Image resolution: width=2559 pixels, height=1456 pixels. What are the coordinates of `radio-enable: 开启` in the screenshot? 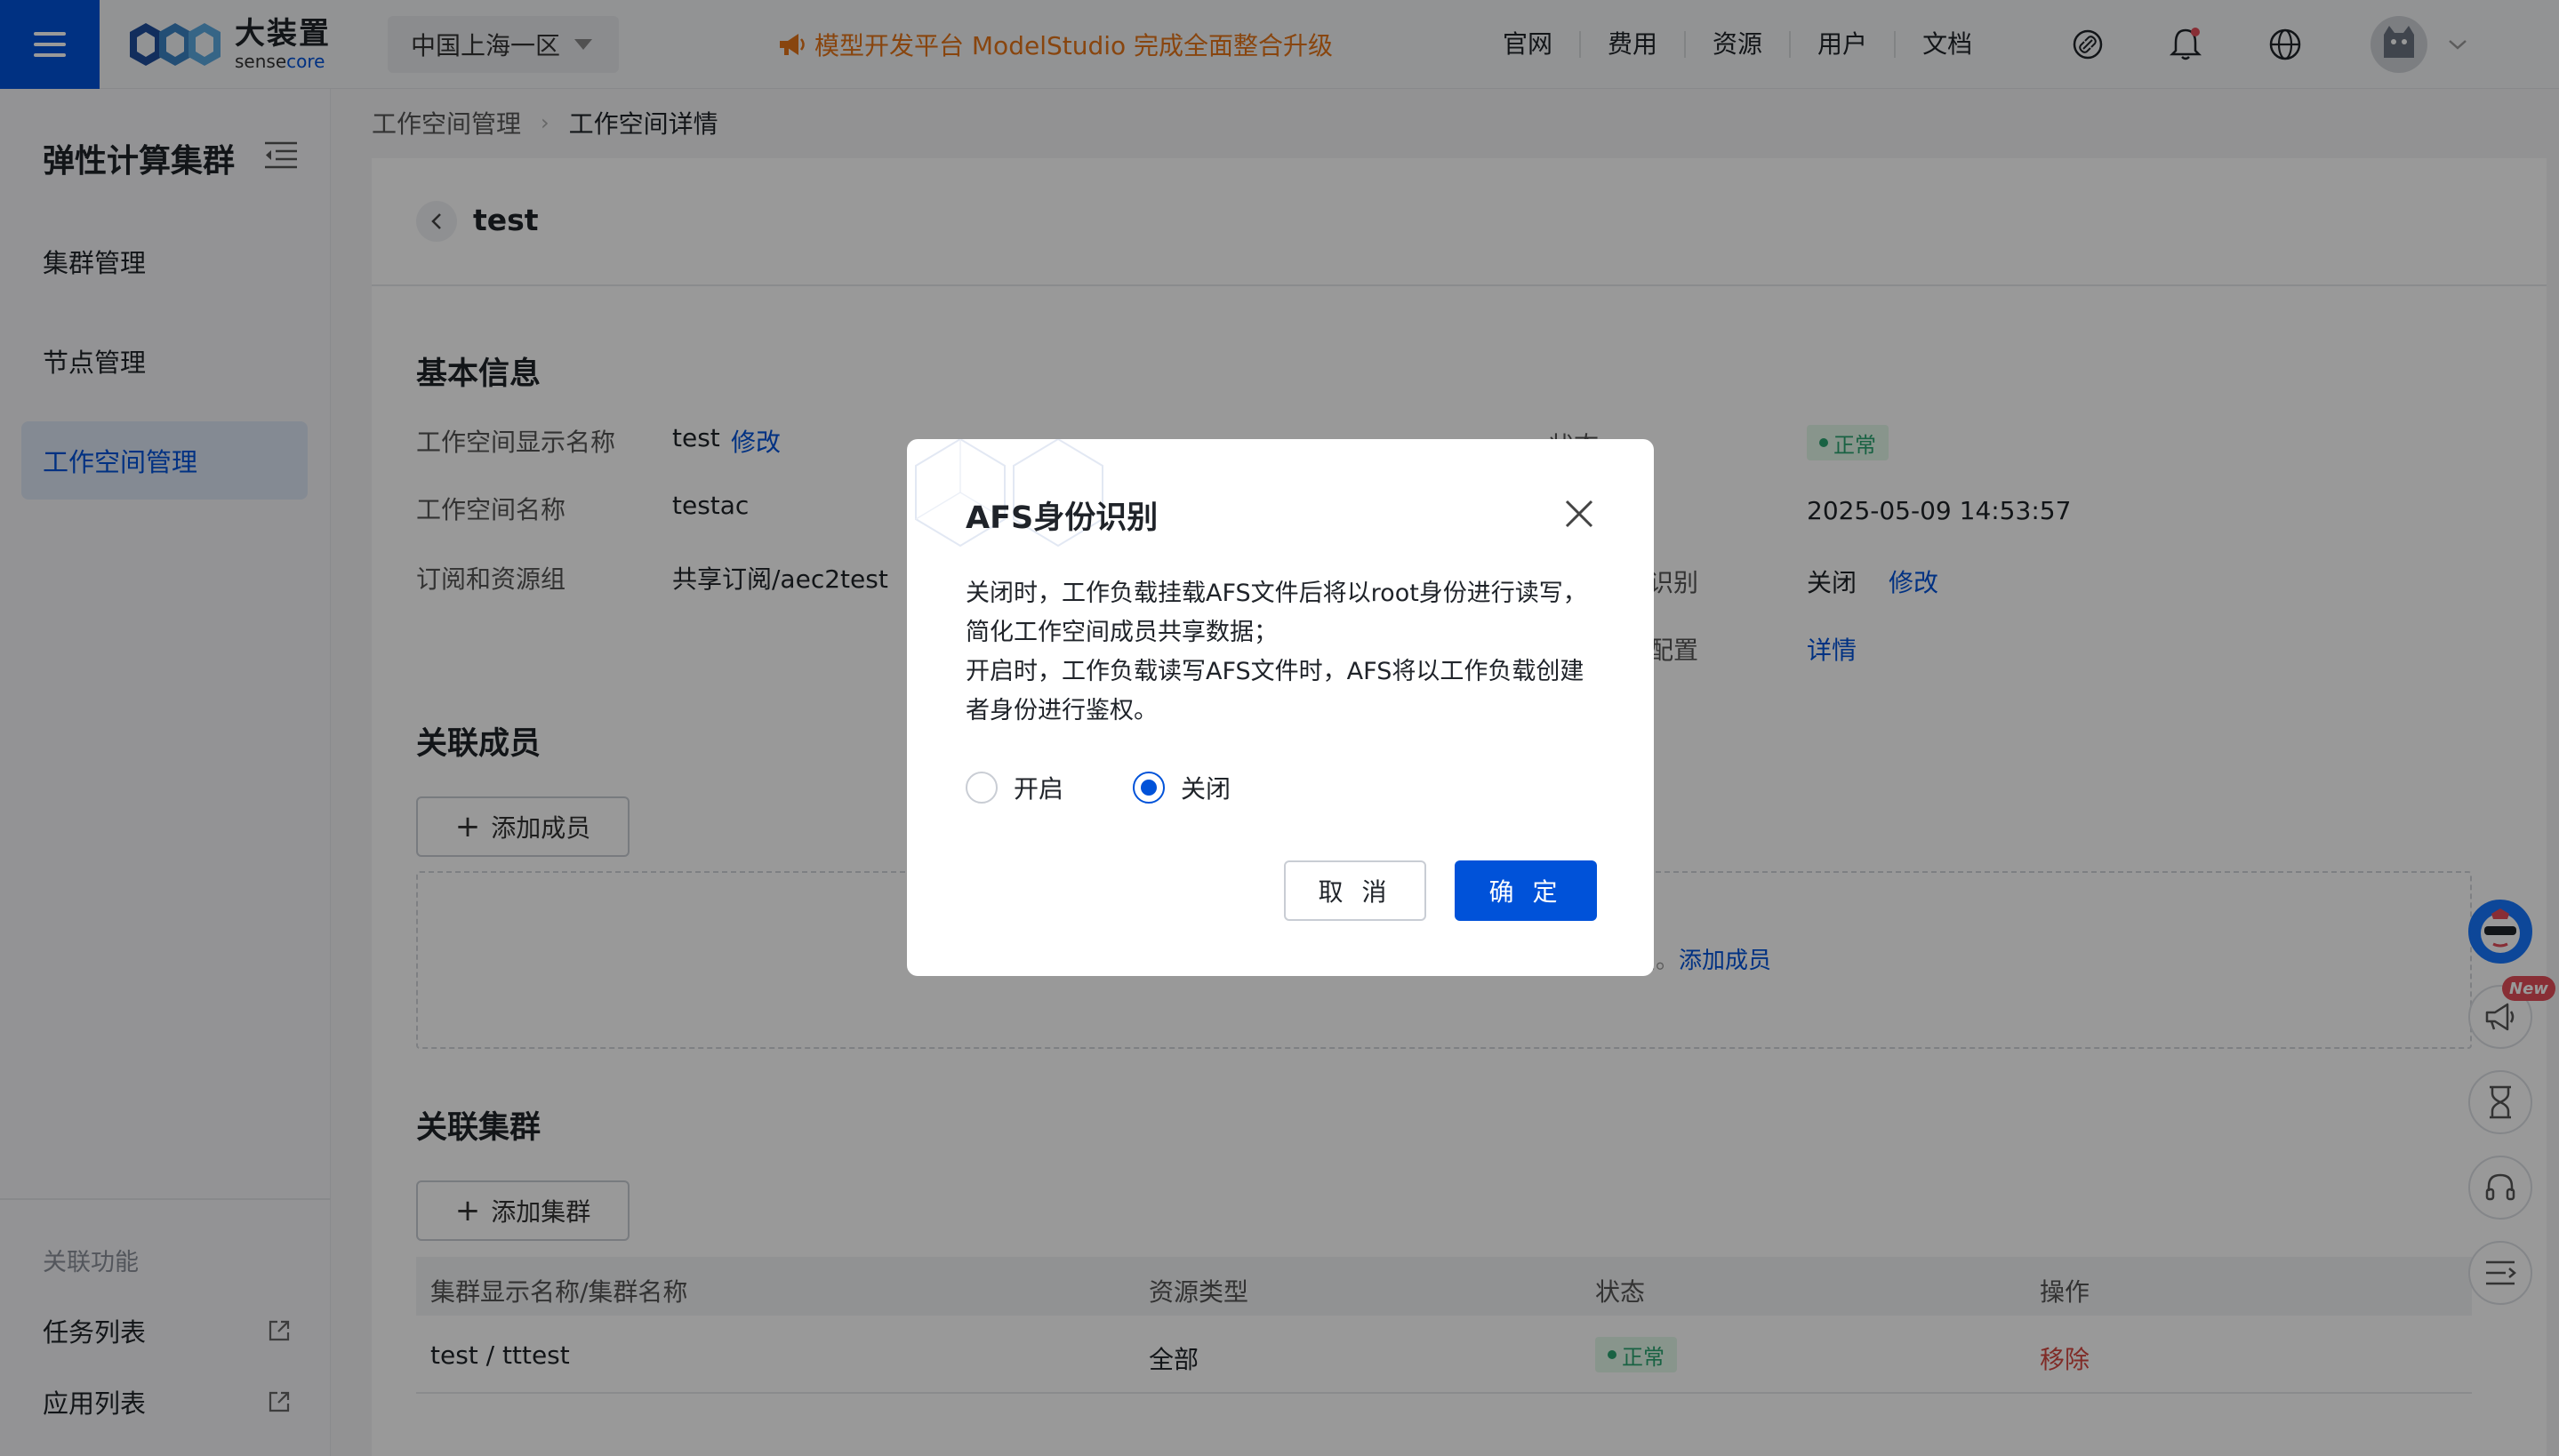 It's located at (1014, 787).